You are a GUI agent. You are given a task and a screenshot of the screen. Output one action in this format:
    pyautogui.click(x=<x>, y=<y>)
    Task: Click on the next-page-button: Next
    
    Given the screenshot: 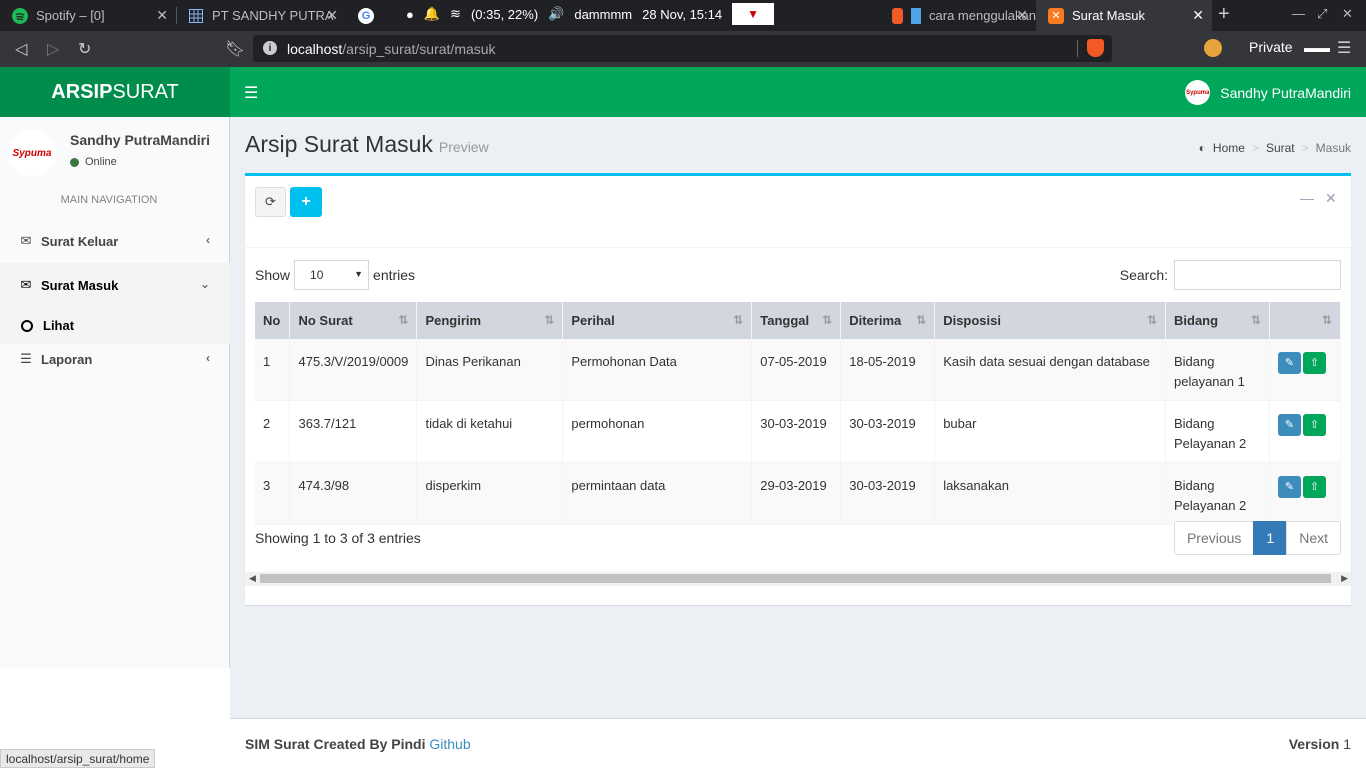 What is the action you would take?
    pyautogui.click(x=1313, y=538)
    